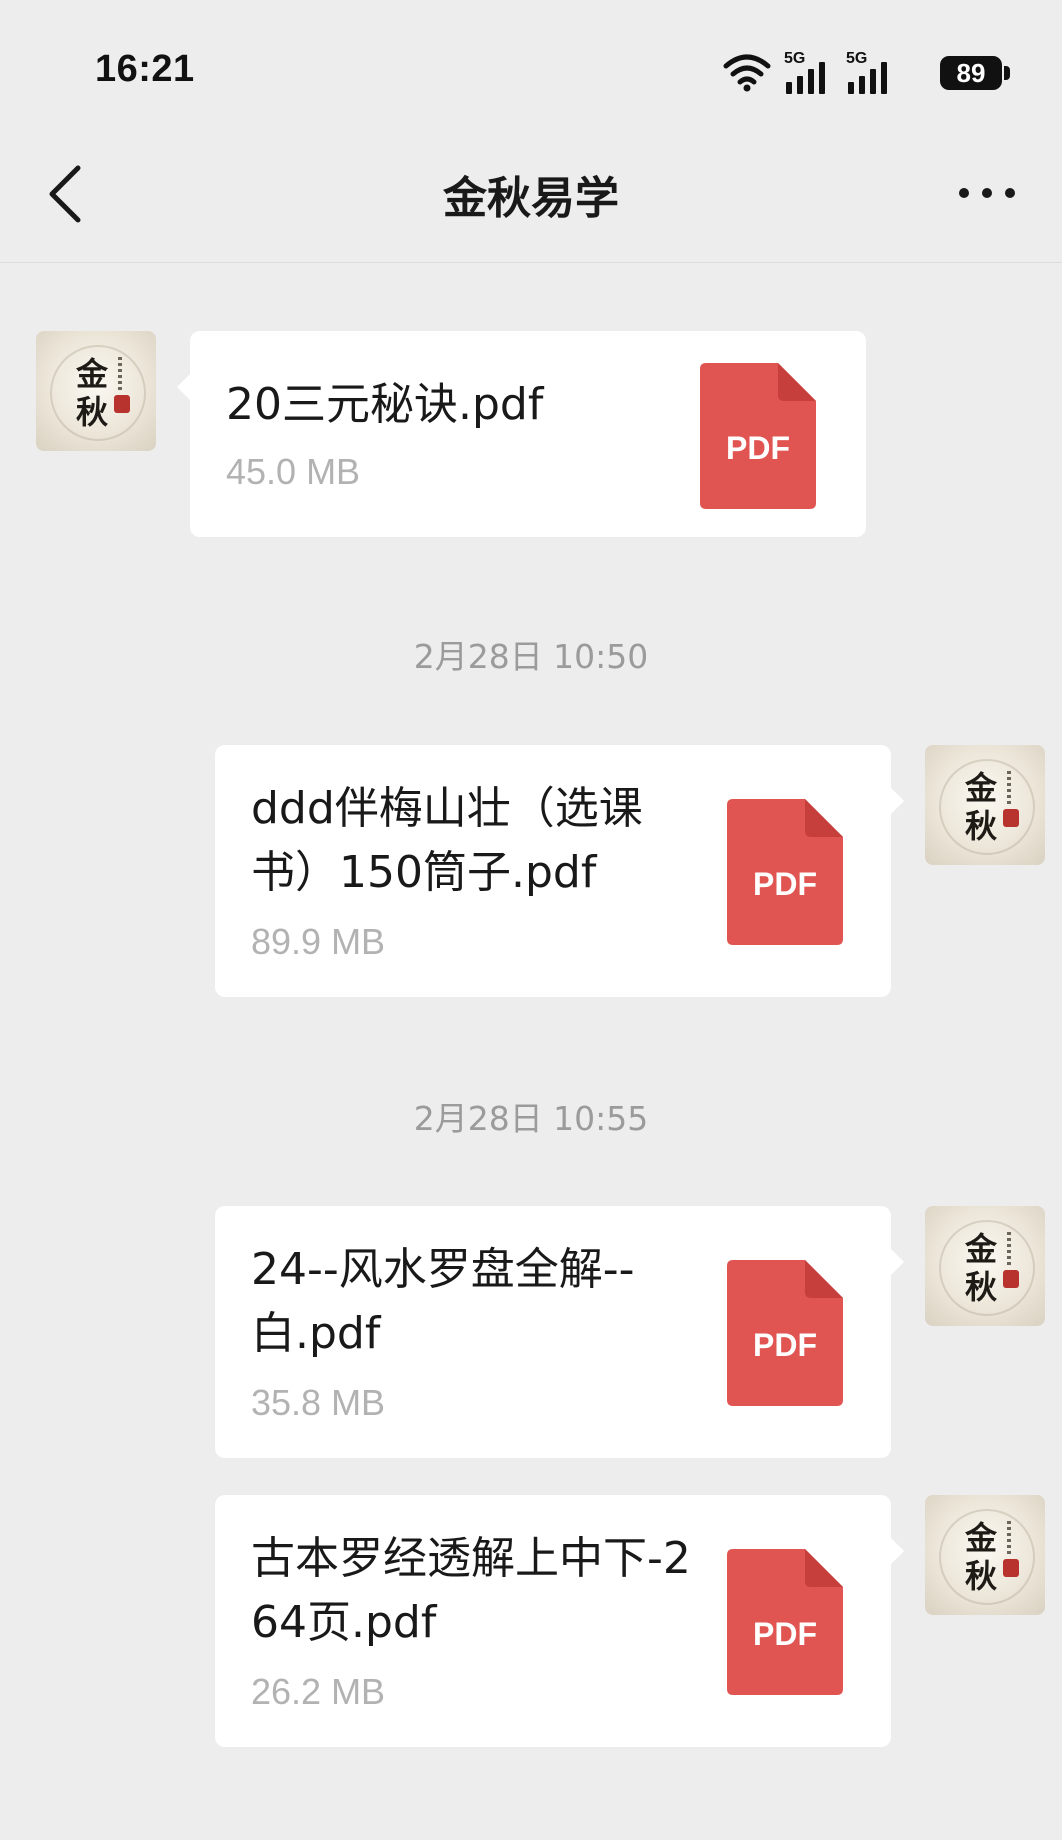 This screenshot has height=1840, width=1062. I want to click on status-bar: 16:21 5G 5G 89, so click(531, 65).